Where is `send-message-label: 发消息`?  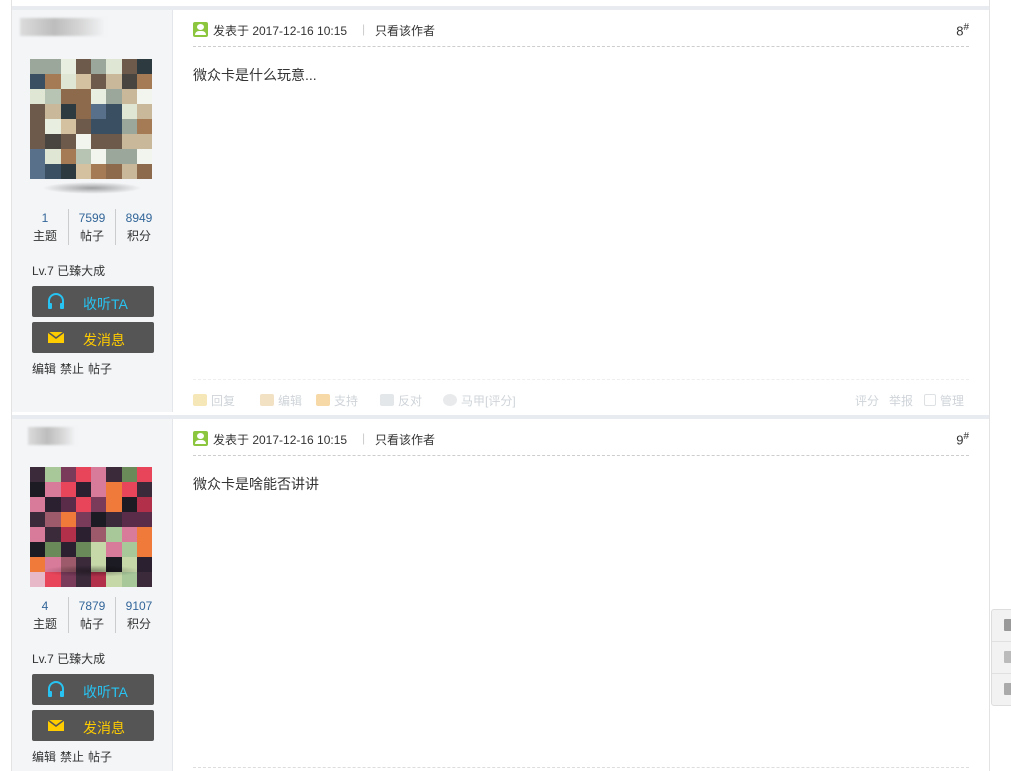
send-message-label: 发消息 is located at coordinates (104, 340).